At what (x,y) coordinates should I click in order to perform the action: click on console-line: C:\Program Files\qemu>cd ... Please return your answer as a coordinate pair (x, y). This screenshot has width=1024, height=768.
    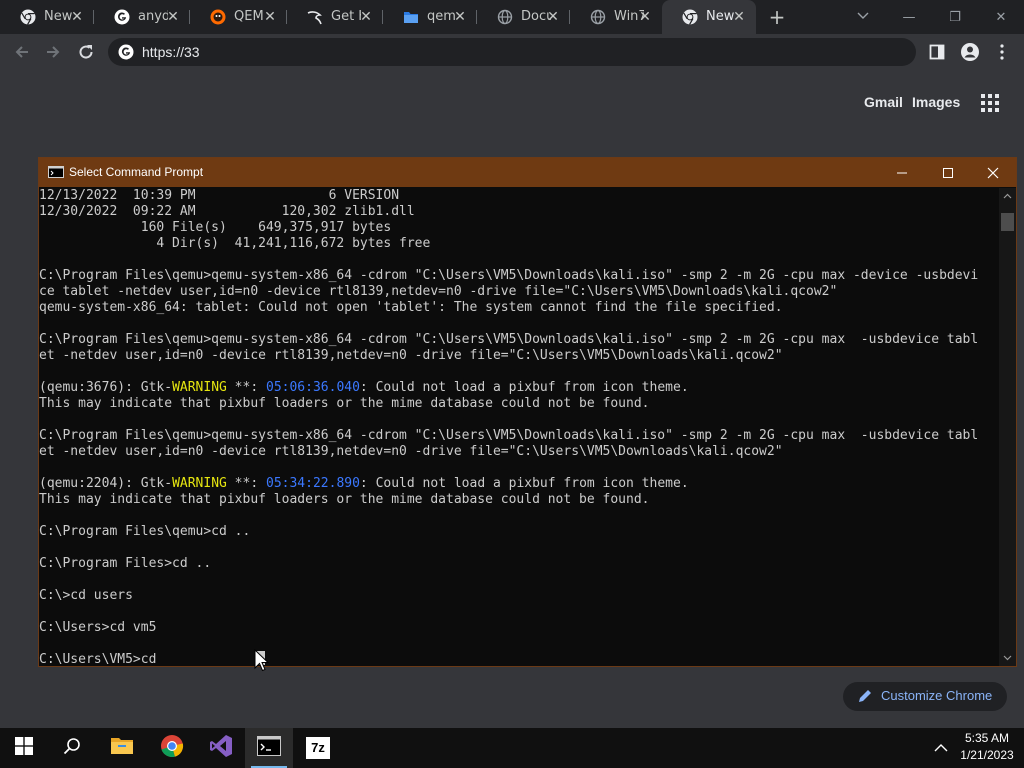
    Looking at the image, I should click on (145, 531).